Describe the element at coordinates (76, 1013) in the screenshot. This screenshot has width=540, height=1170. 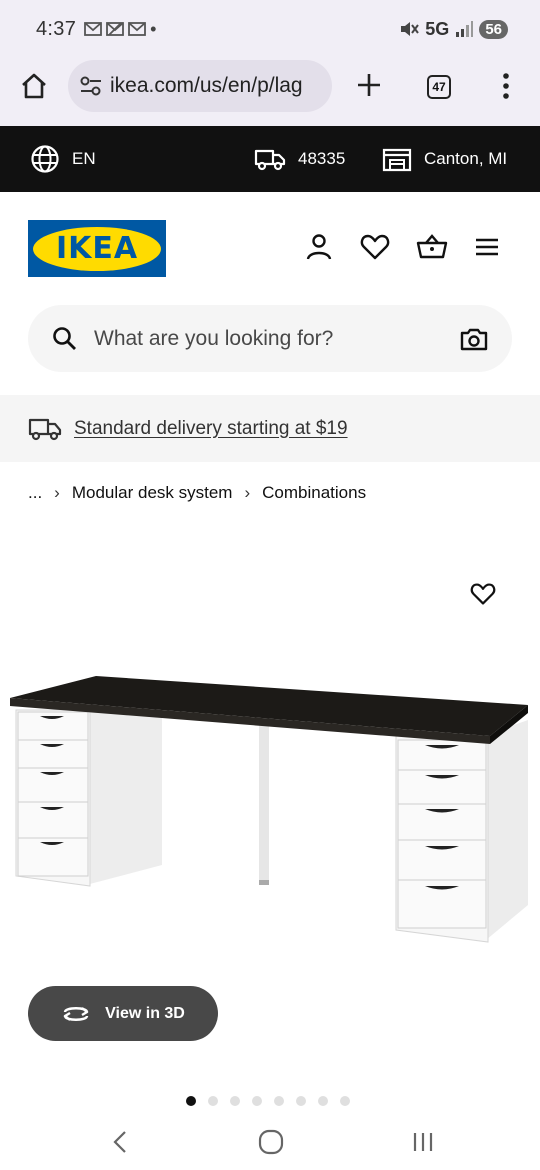
I see `rotate-3d-icon` at that location.